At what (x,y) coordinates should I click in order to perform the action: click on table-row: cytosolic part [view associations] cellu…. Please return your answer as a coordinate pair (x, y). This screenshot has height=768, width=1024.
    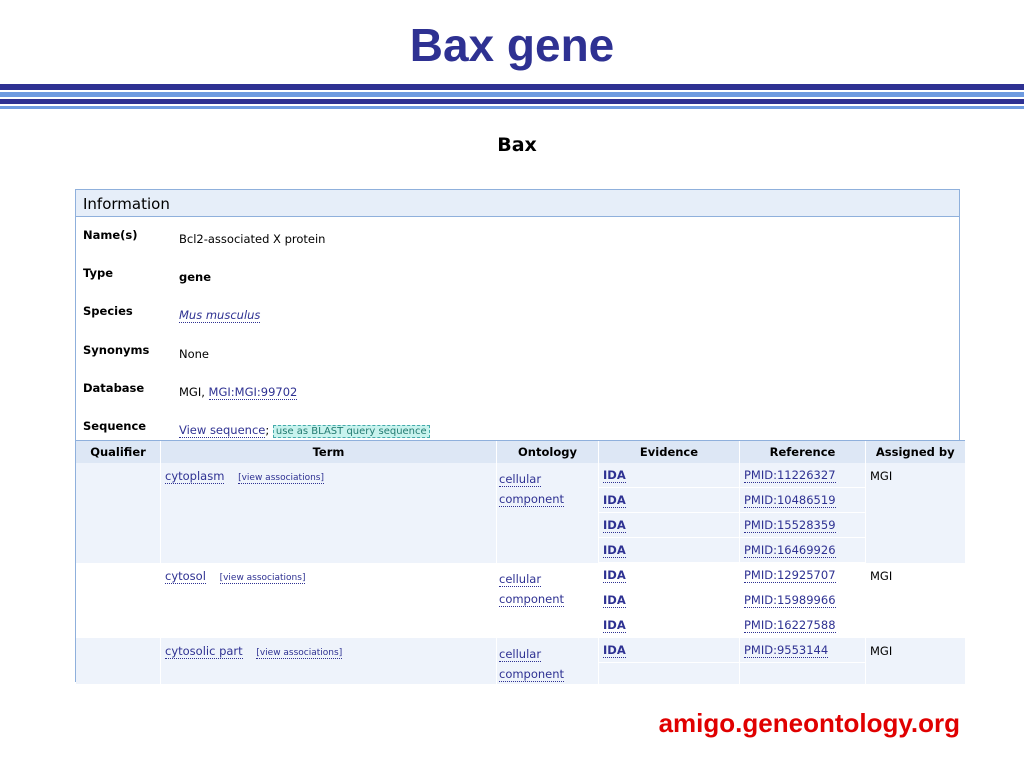
    Looking at the image, I should click on (520, 661).